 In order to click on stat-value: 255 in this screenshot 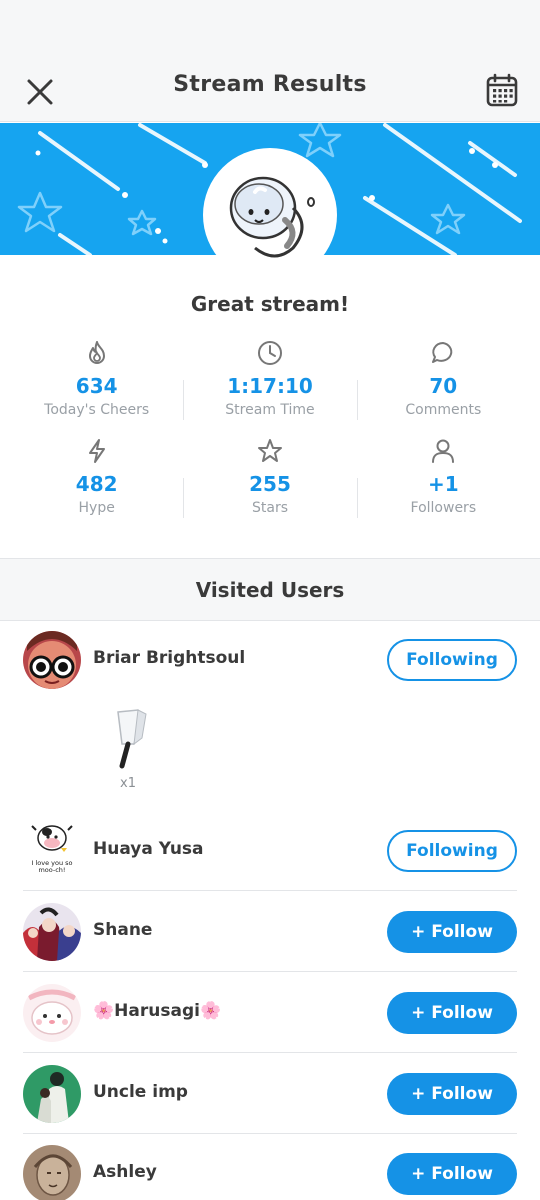, I will do `click(270, 484)`.